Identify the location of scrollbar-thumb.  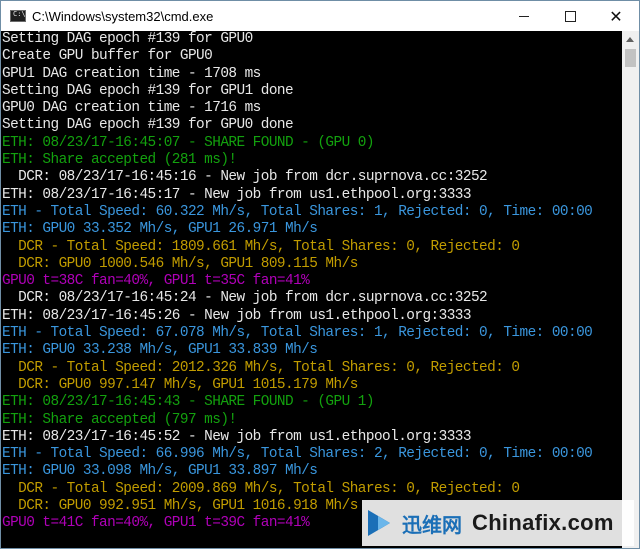
(630, 58).